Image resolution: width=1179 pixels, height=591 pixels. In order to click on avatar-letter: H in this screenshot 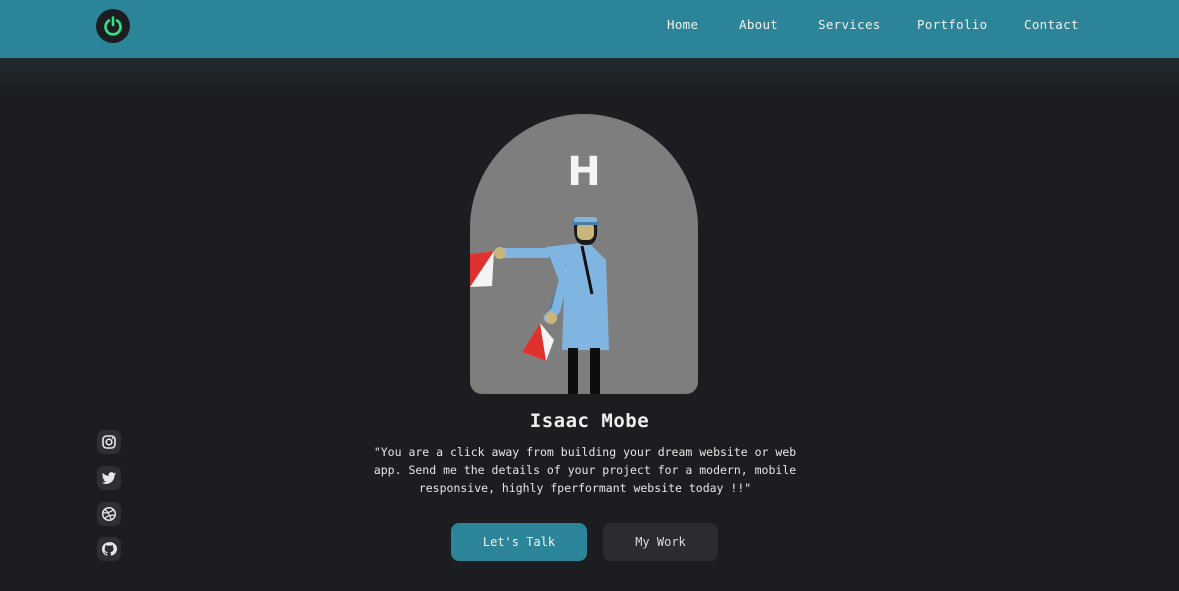, I will do `click(583, 172)`.